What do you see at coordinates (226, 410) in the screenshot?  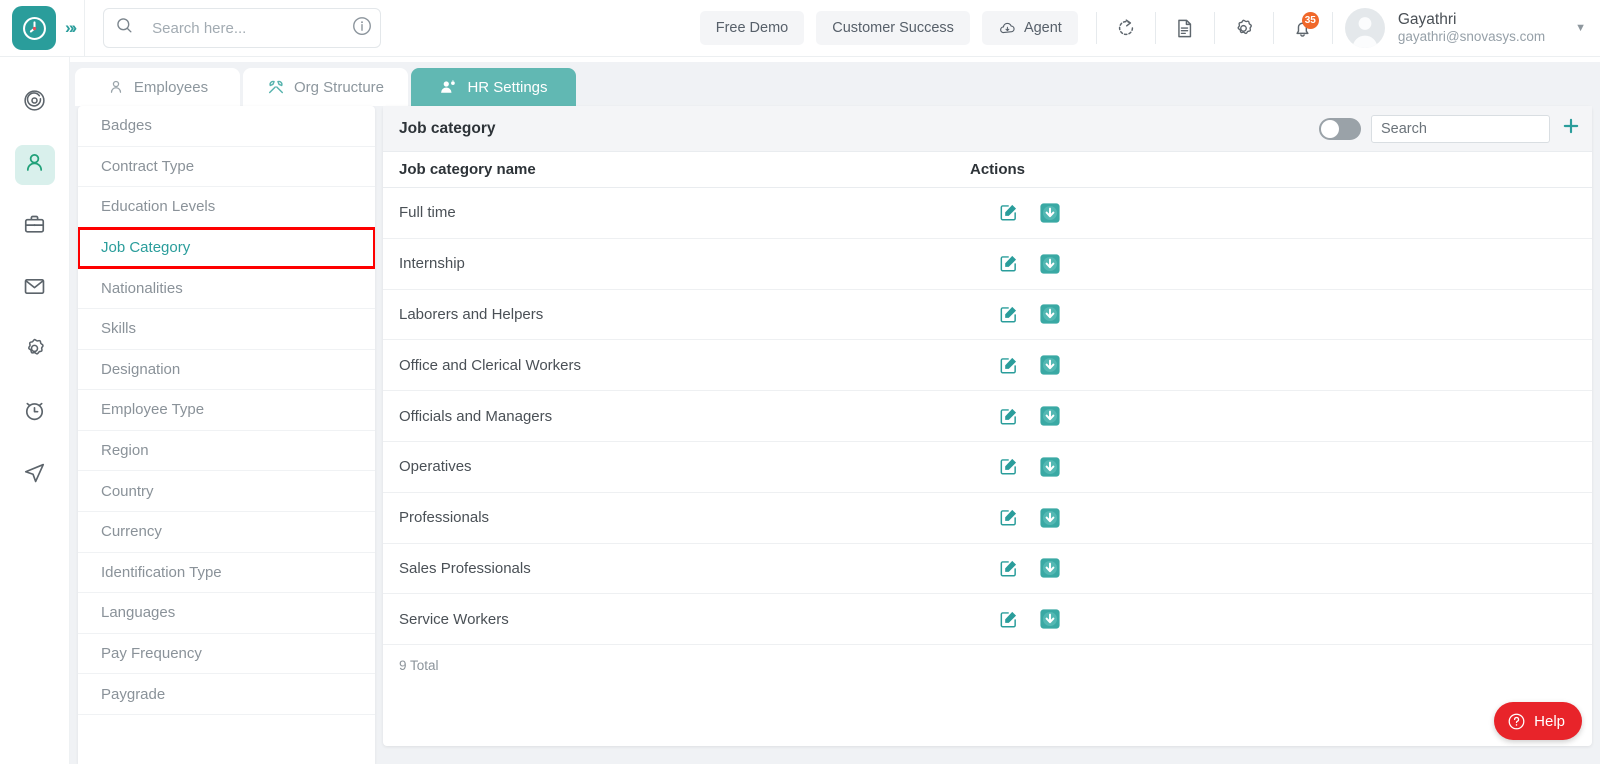 I see `settings-list-item: Employee Type` at bounding box center [226, 410].